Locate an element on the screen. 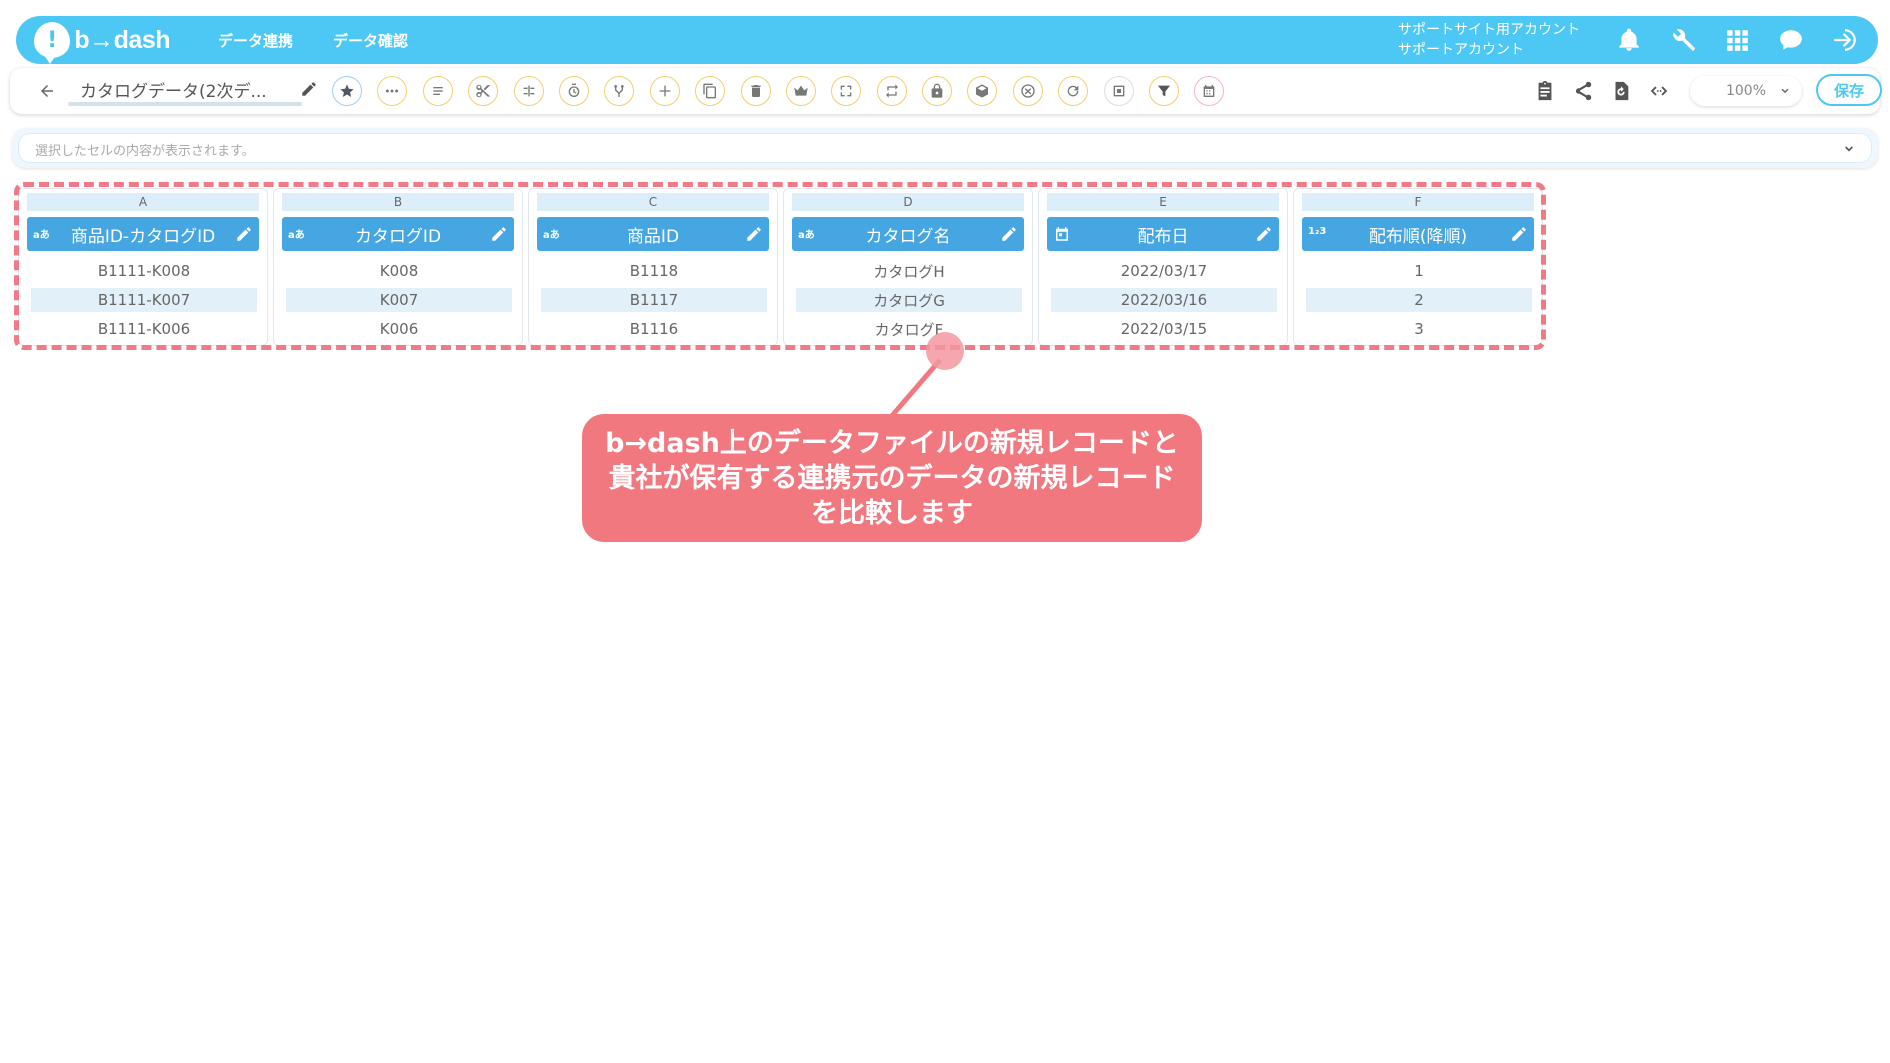  cell-content-field: 選択したセルの内容が表示されます。 is located at coordinates (945, 148).